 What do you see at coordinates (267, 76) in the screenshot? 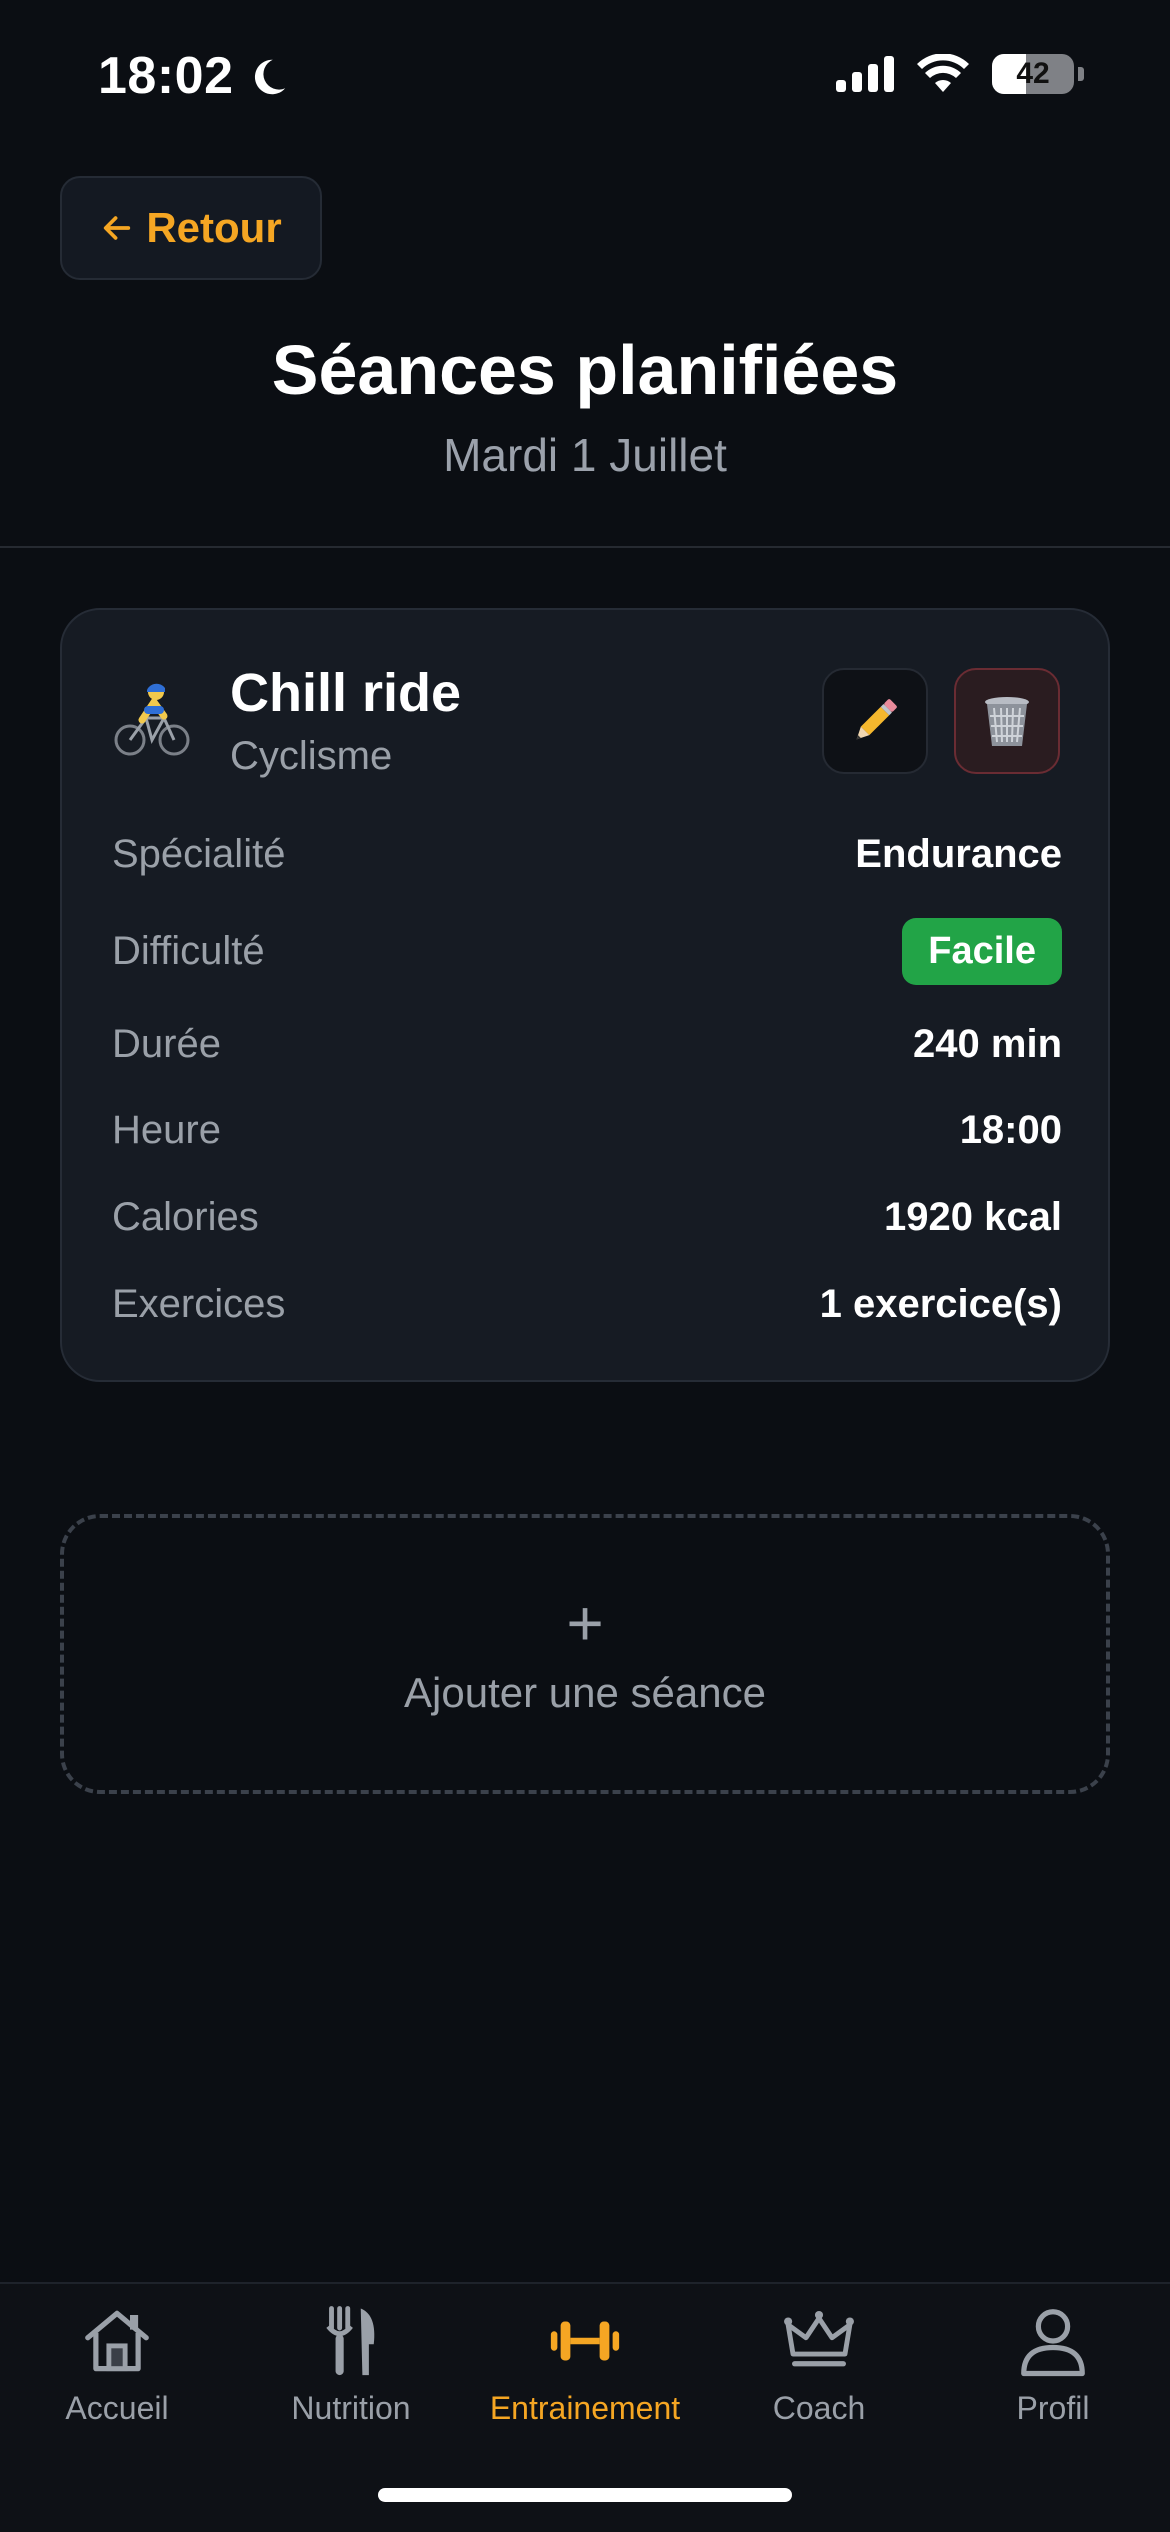
I see `moon-icon` at bounding box center [267, 76].